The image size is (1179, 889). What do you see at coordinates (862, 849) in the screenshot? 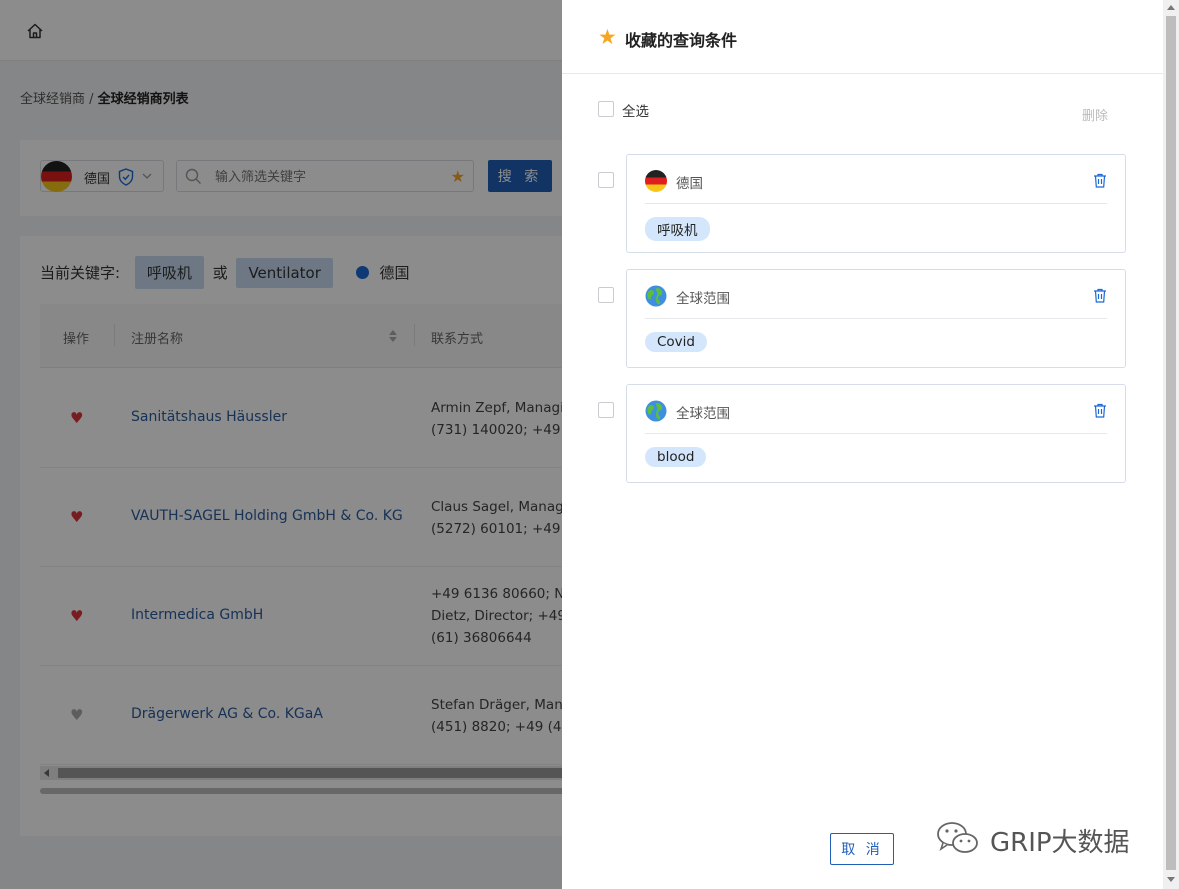
I see `cancel-button: 取 消` at bounding box center [862, 849].